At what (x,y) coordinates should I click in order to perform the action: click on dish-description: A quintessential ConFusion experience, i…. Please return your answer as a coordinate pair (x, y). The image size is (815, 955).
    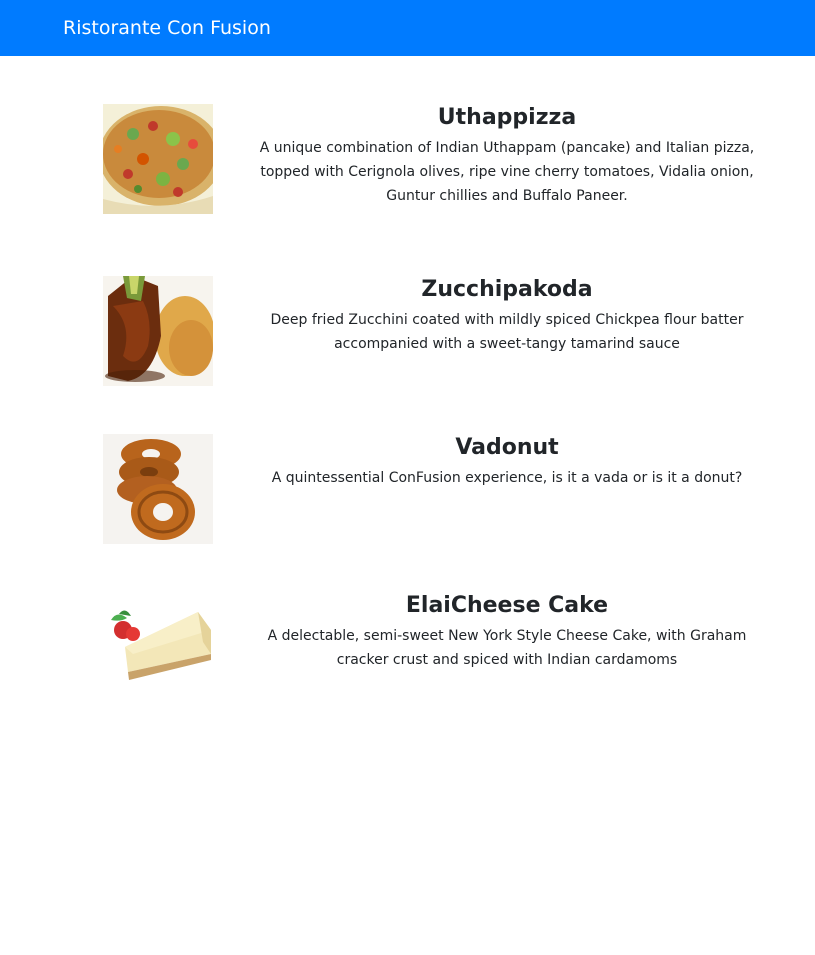
    Looking at the image, I should click on (507, 478).